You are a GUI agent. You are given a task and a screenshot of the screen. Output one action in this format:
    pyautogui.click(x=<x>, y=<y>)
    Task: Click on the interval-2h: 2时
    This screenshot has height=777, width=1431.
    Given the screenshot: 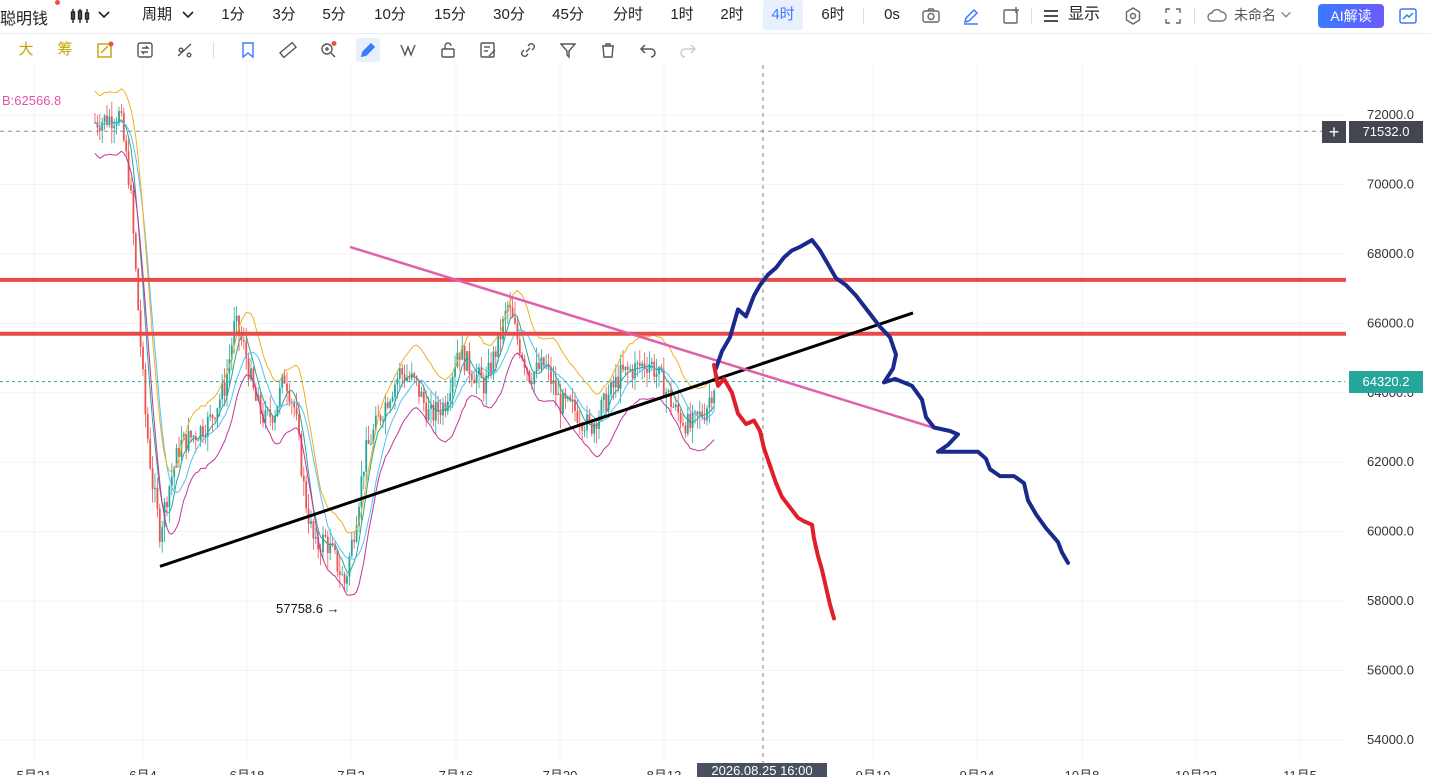 What is the action you would take?
    pyautogui.click(x=732, y=15)
    